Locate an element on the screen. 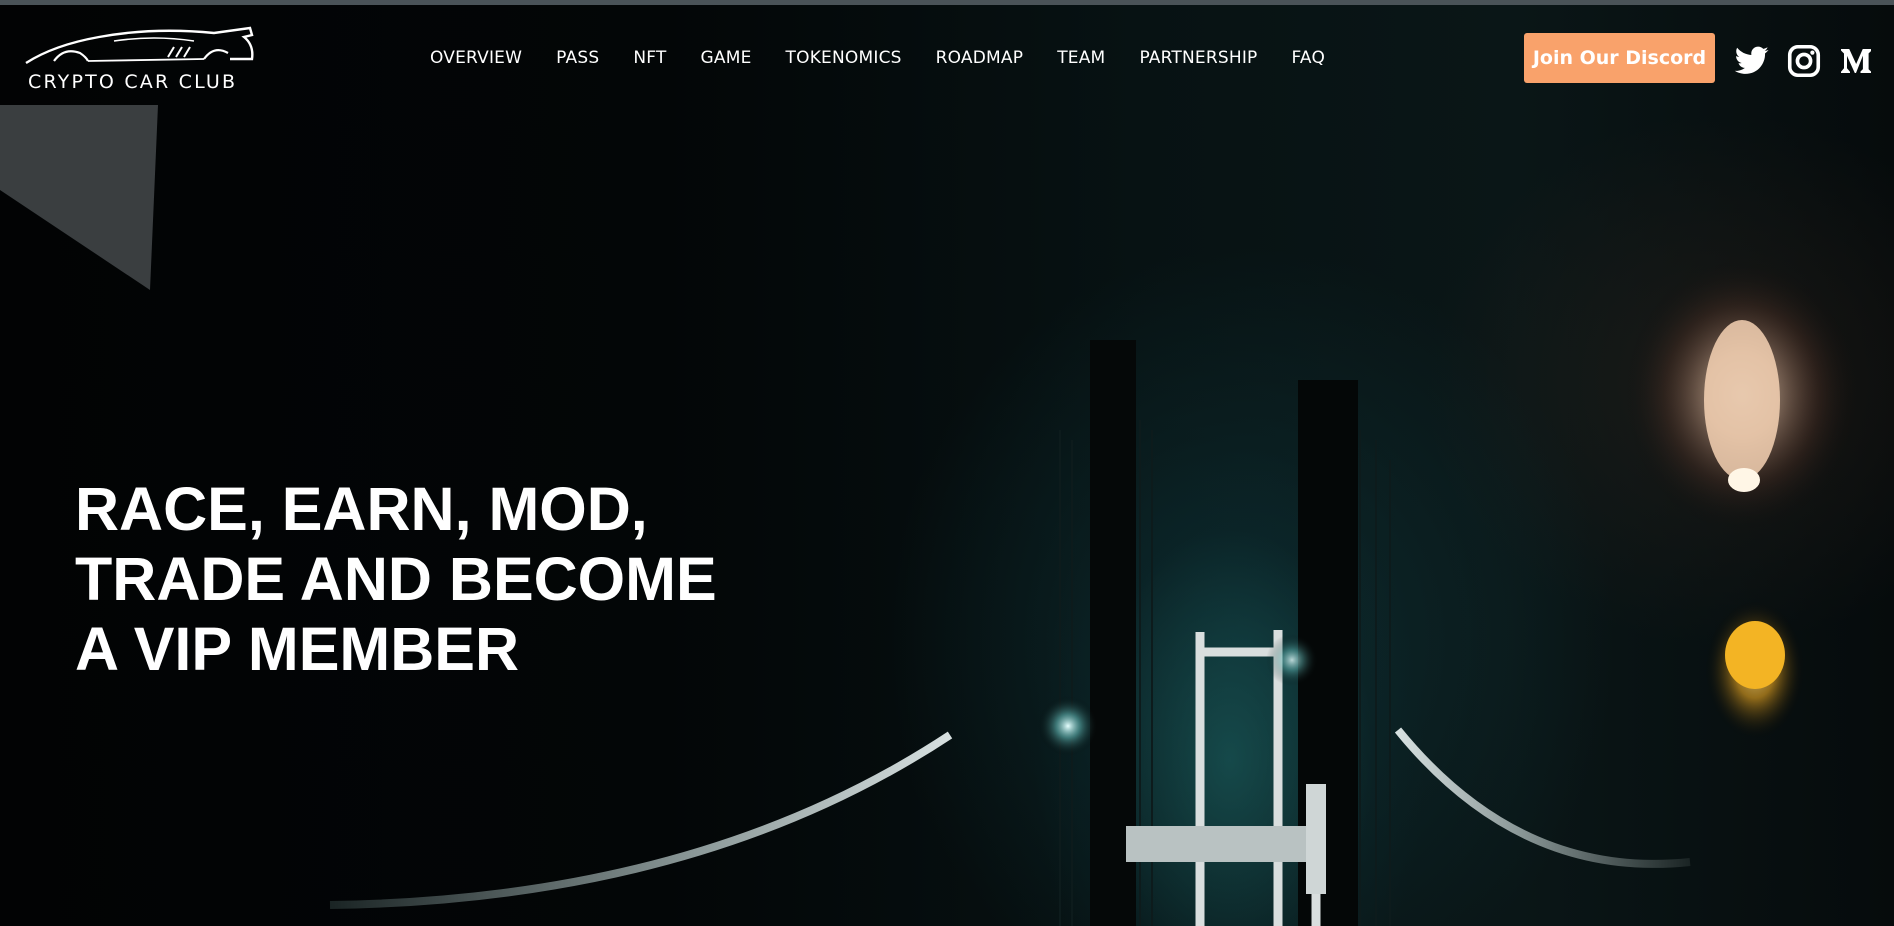 Image resolution: width=1894 pixels, height=926 pixels. twitter-icon is located at coordinates (1752, 61).